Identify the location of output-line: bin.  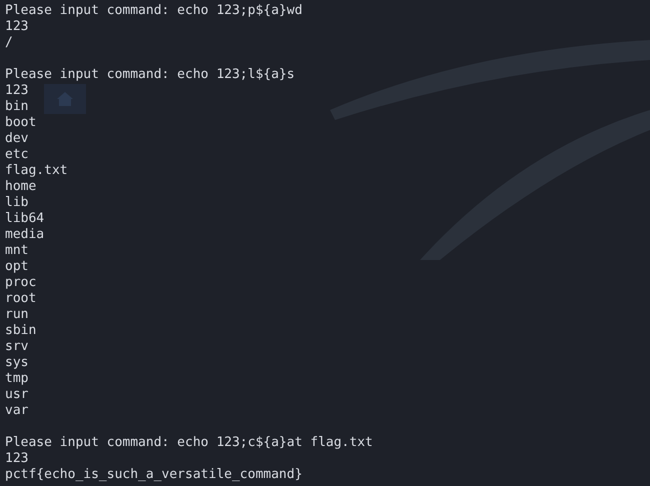
(16, 107).